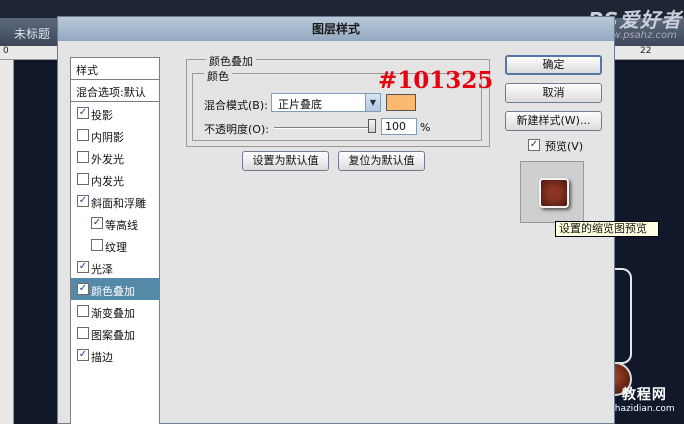 The height and width of the screenshot is (424, 684). Describe the element at coordinates (372, 102) in the screenshot. I see `chevron-down-icon: ▼` at that location.